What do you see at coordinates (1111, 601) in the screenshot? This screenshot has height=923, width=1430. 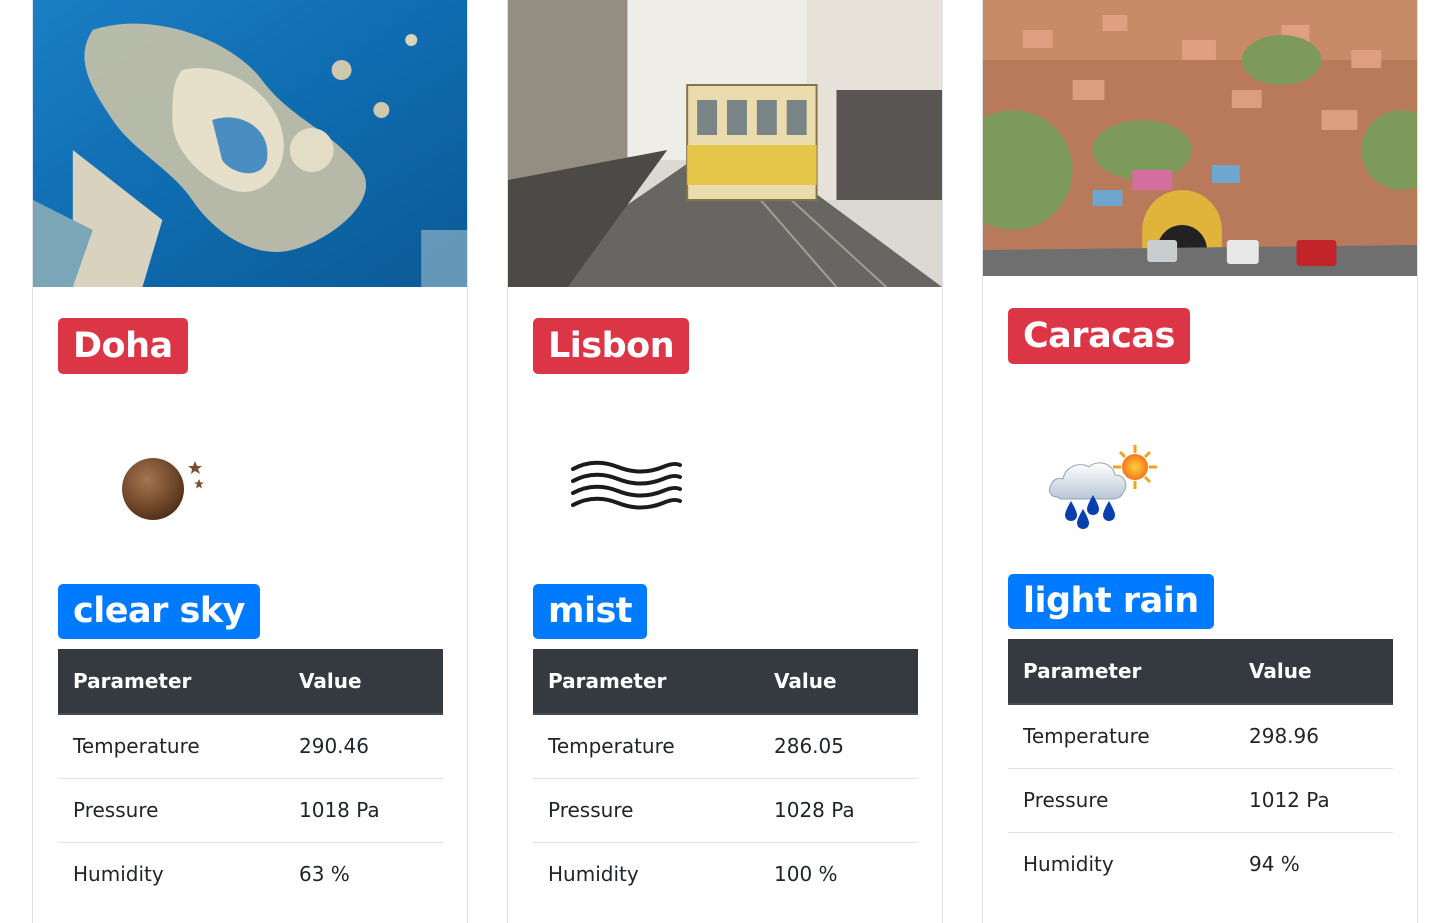 I see `weather-description-badge: light rain` at bounding box center [1111, 601].